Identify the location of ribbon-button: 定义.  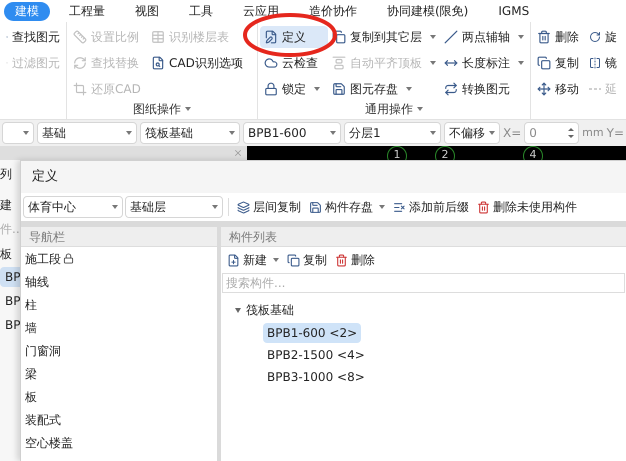
(294, 37).